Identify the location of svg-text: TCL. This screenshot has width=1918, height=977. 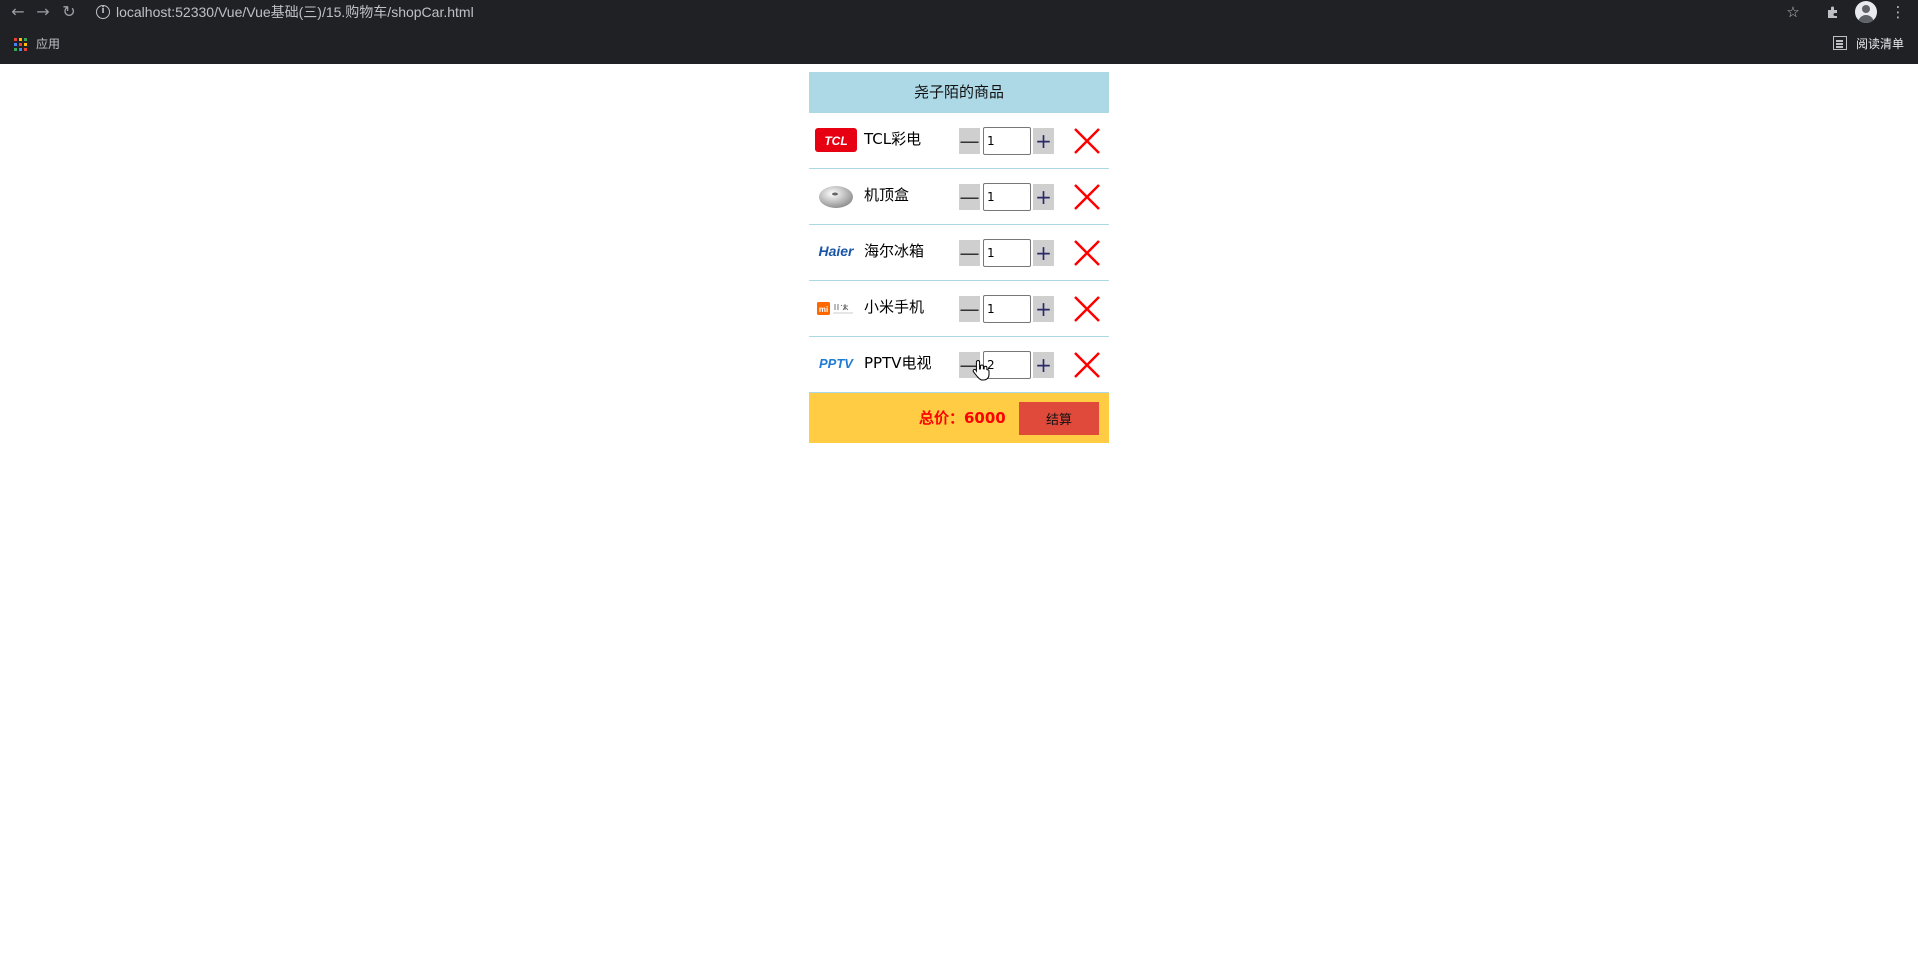
(835, 141).